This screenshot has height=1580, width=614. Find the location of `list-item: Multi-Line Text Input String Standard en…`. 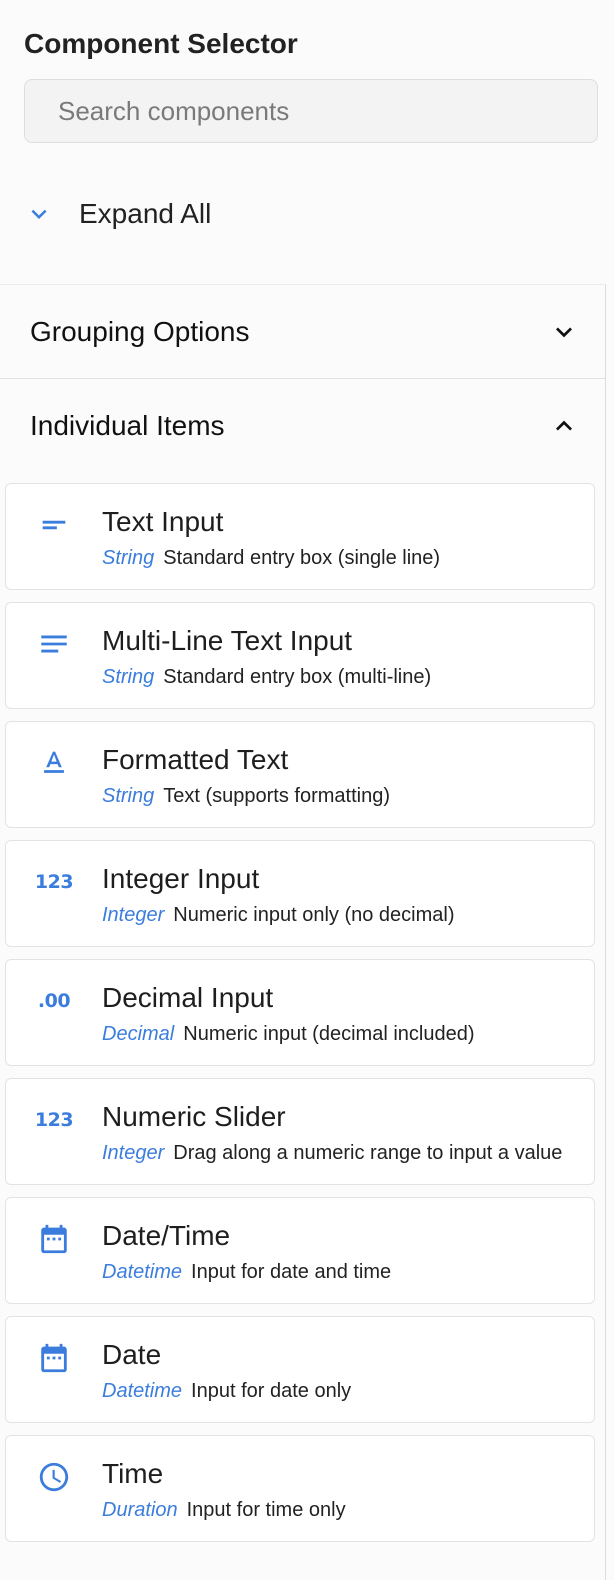

list-item: Multi-Line Text Input String Standard en… is located at coordinates (300, 655).